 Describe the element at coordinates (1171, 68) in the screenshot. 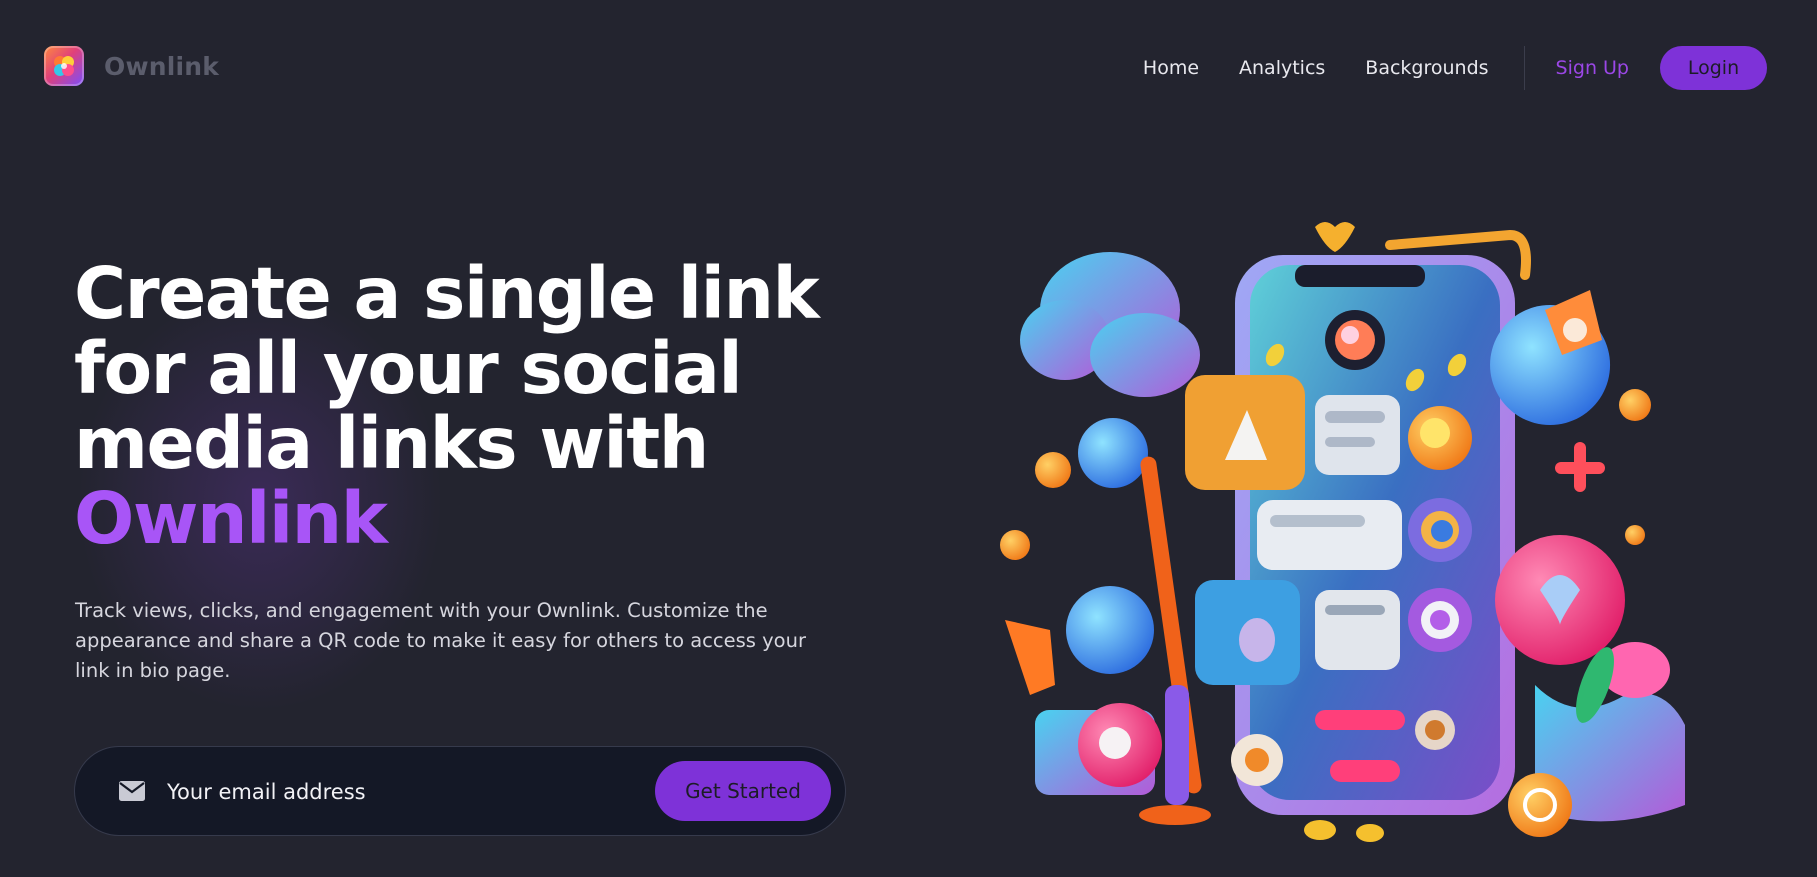

I see `nav-link-home: Home` at that location.